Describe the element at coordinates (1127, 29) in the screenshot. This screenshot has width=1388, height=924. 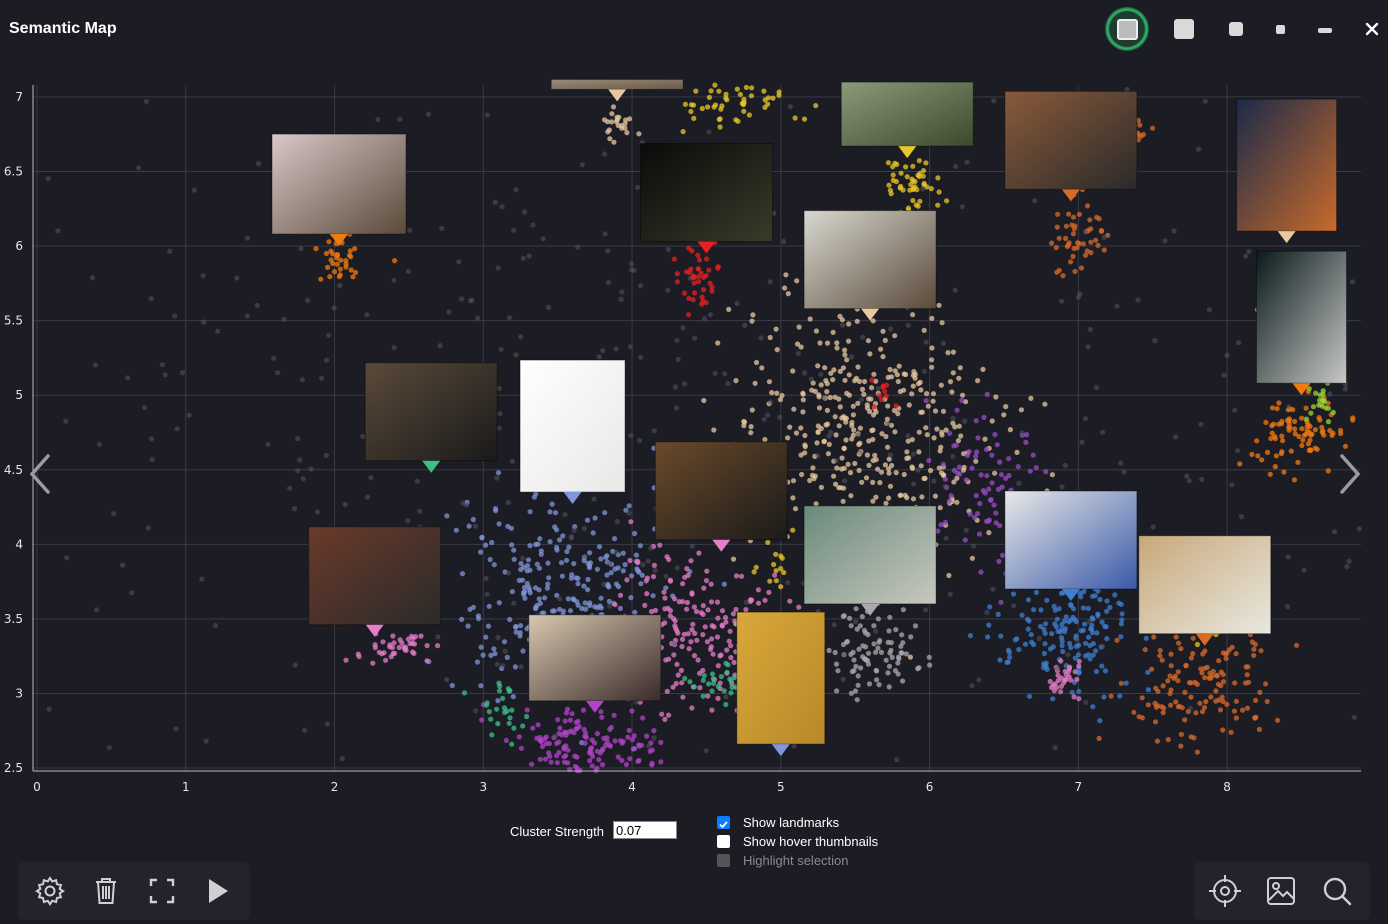
I see `view-size-xlarge-icon` at that location.